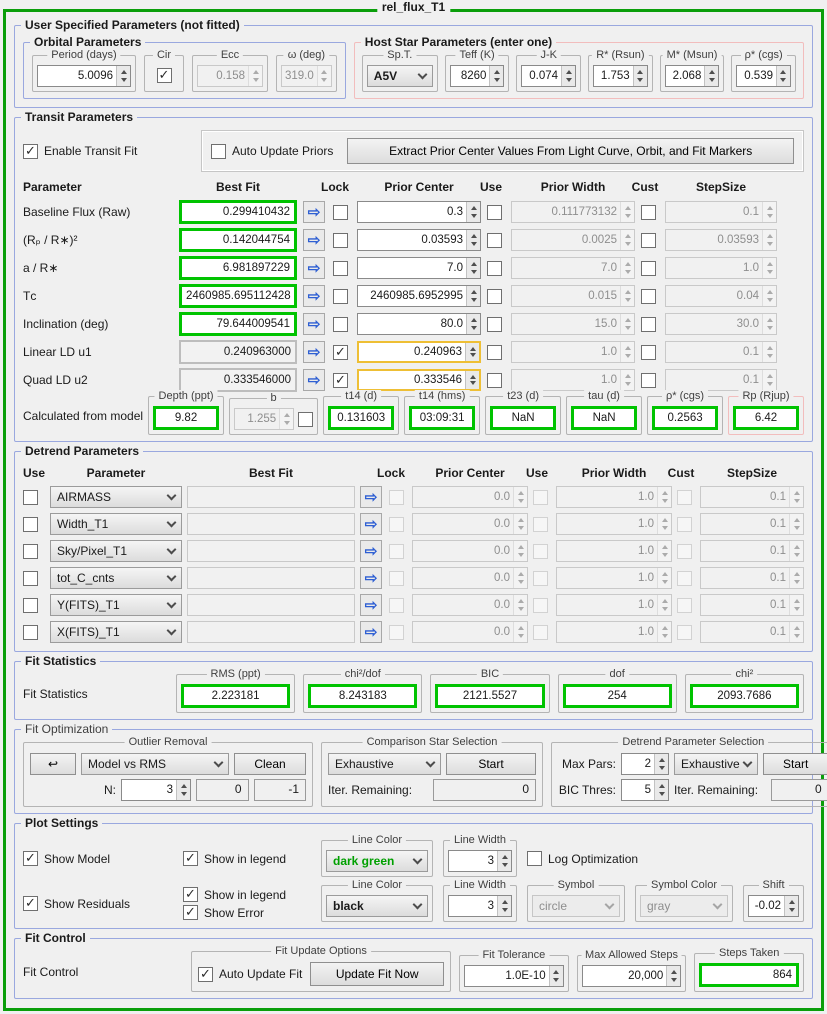 This screenshot has height=1014, width=827. I want to click on residuals-show-in-legend: Show in legend, so click(247, 894).